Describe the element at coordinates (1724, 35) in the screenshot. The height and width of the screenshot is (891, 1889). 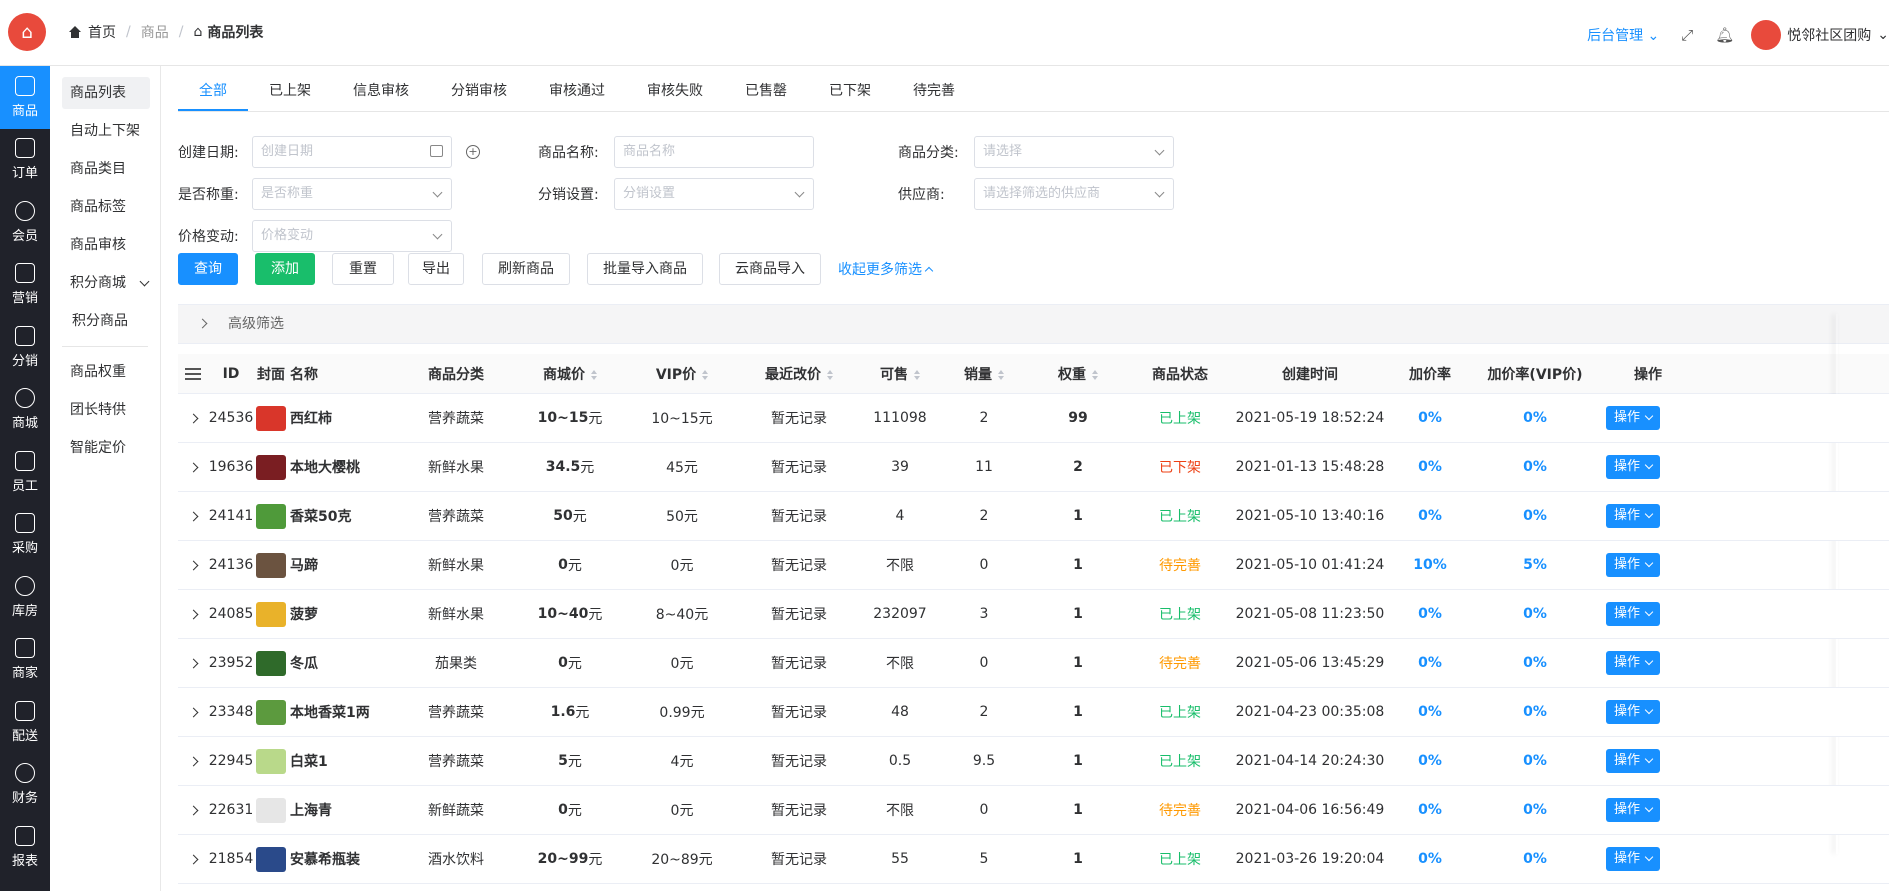
I see `bell-icon: 🔔︎` at that location.